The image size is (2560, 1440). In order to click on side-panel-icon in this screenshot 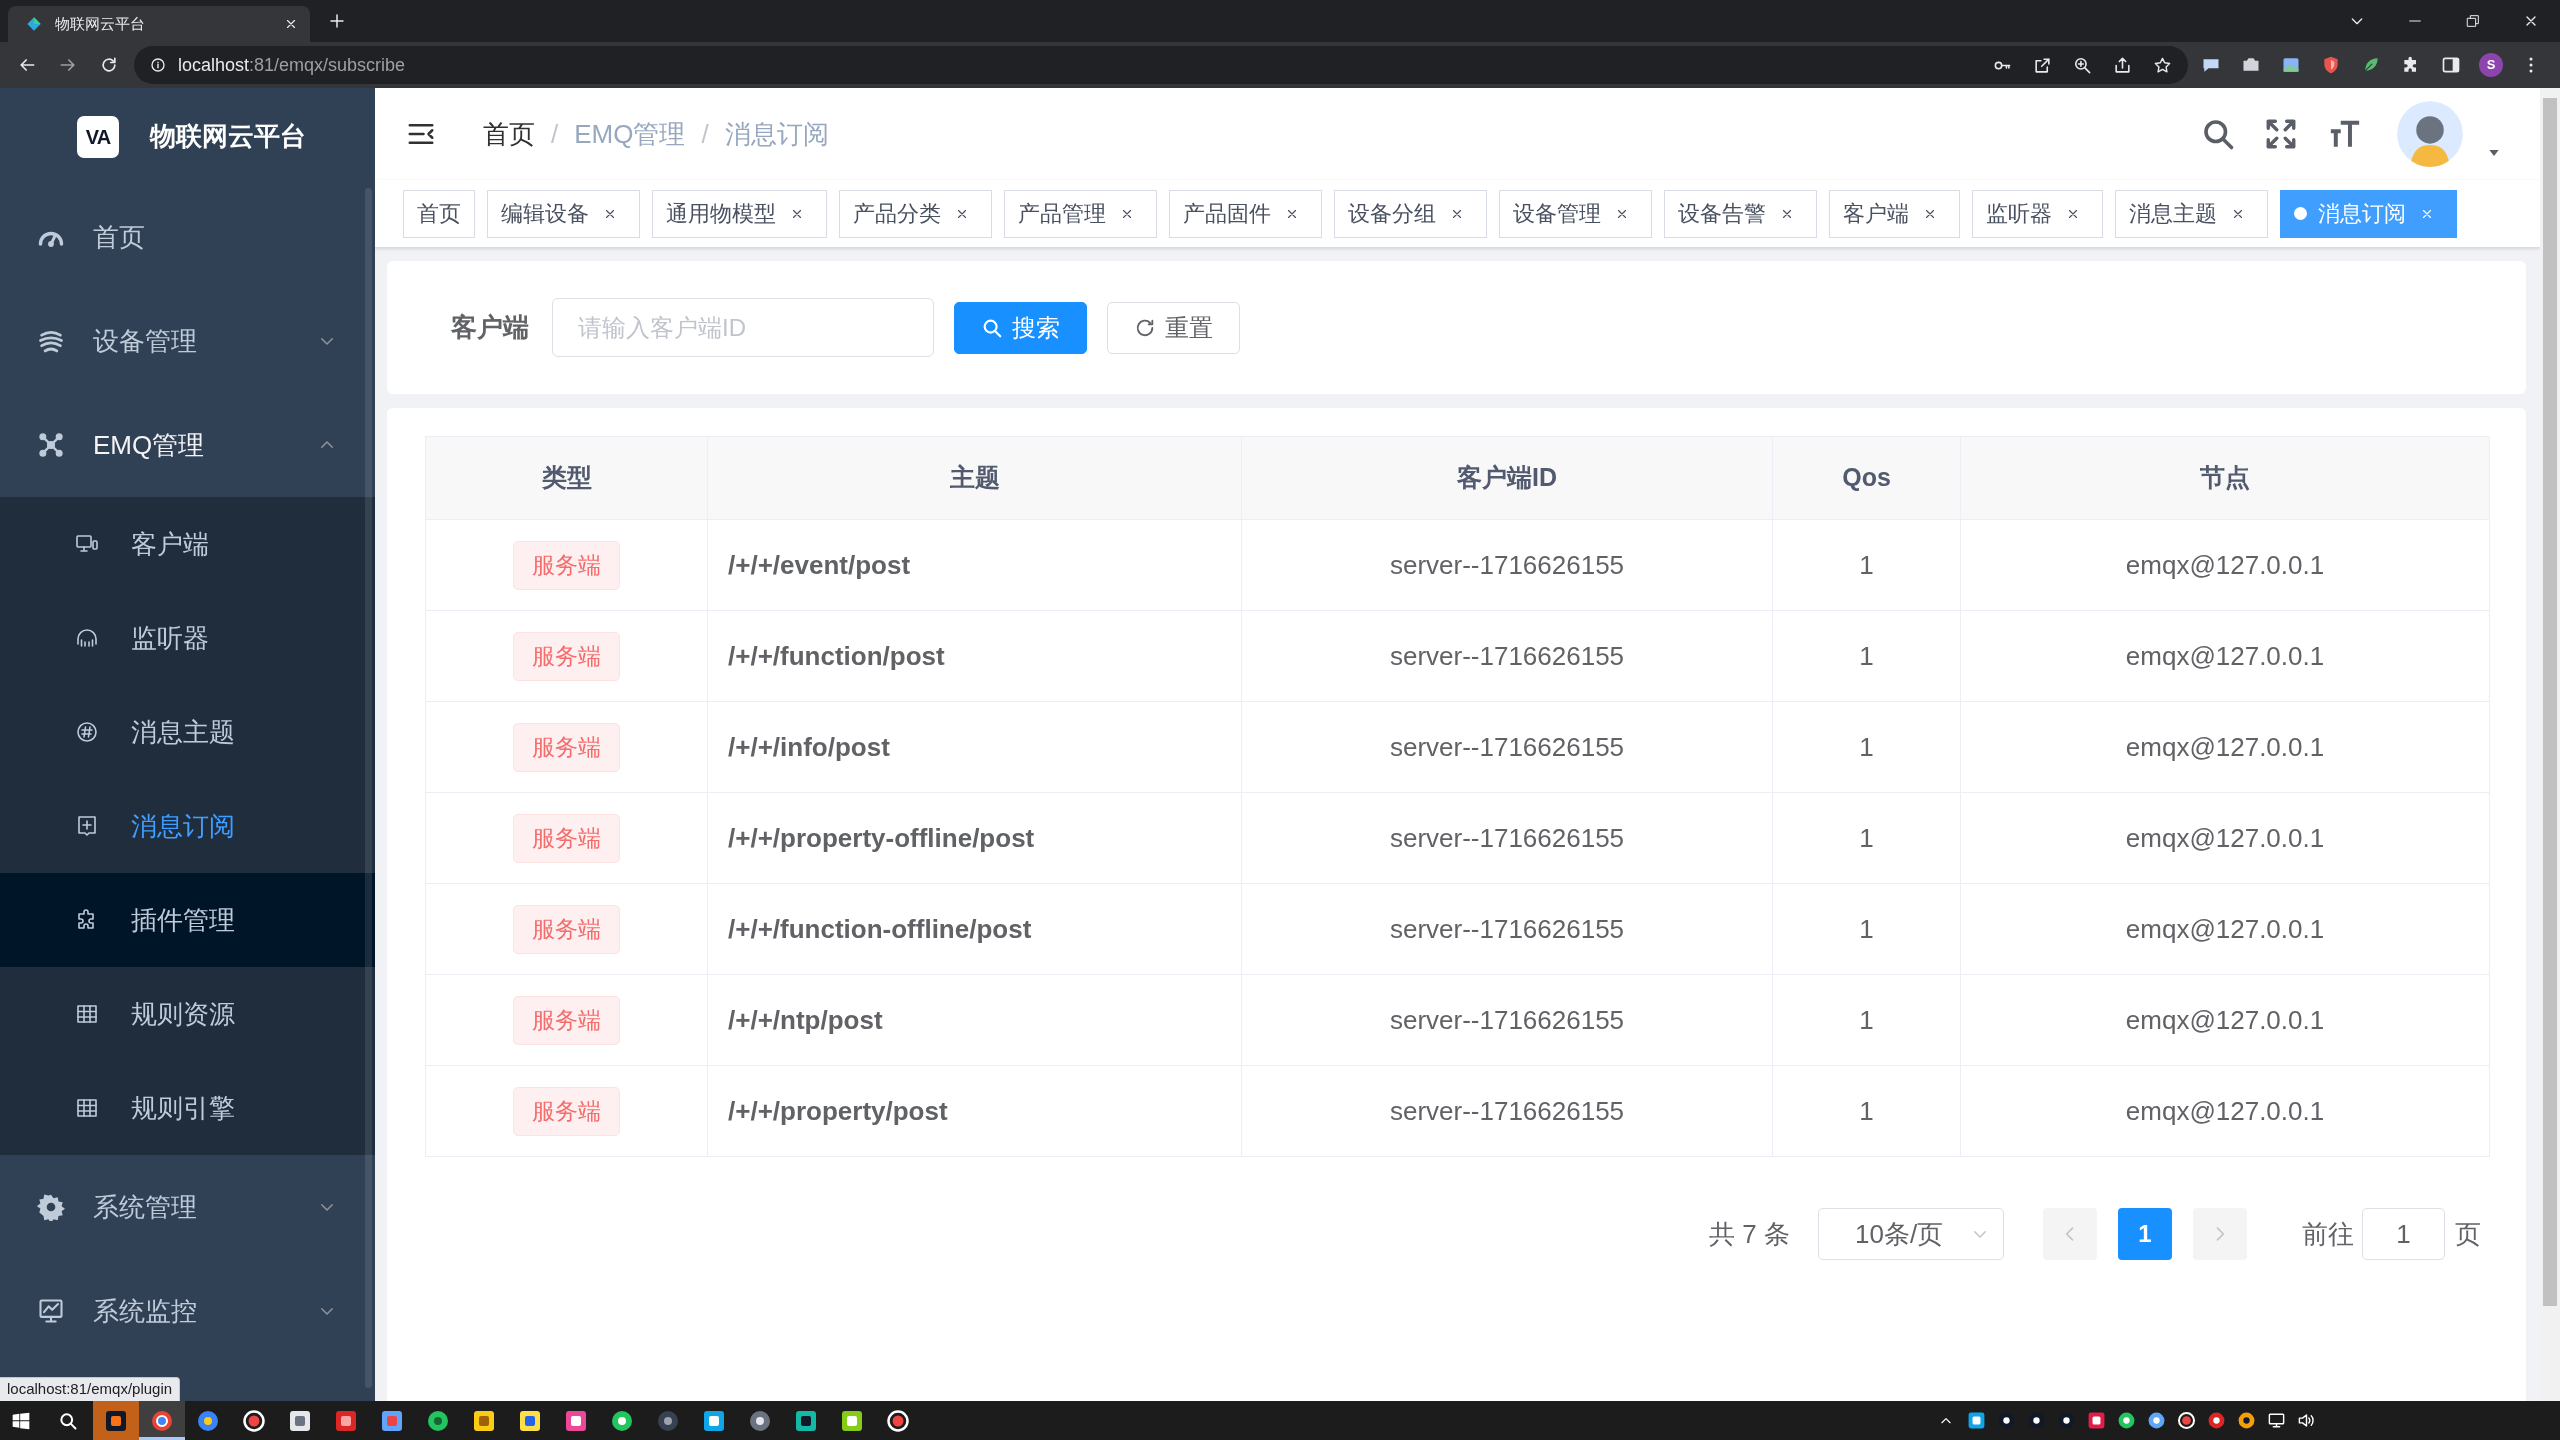, I will do `click(2451, 65)`.